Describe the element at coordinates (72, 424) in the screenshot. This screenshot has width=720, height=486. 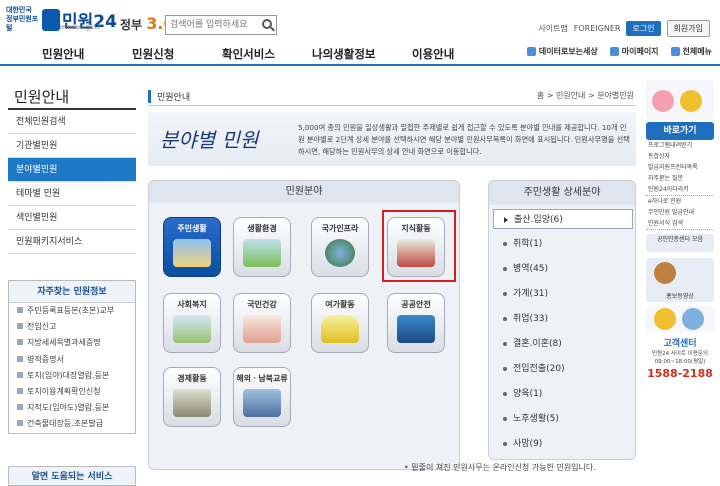
I see `frequent-item: 건축물대장등.초본발급` at that location.